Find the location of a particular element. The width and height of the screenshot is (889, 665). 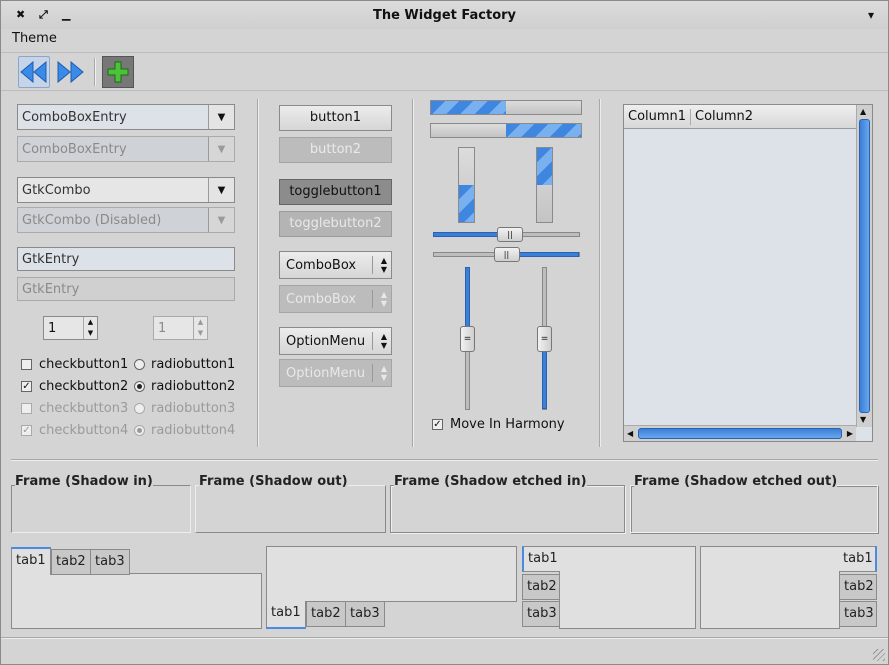

optionmenu: OptionMenu ▲ ▼ is located at coordinates (335, 341).